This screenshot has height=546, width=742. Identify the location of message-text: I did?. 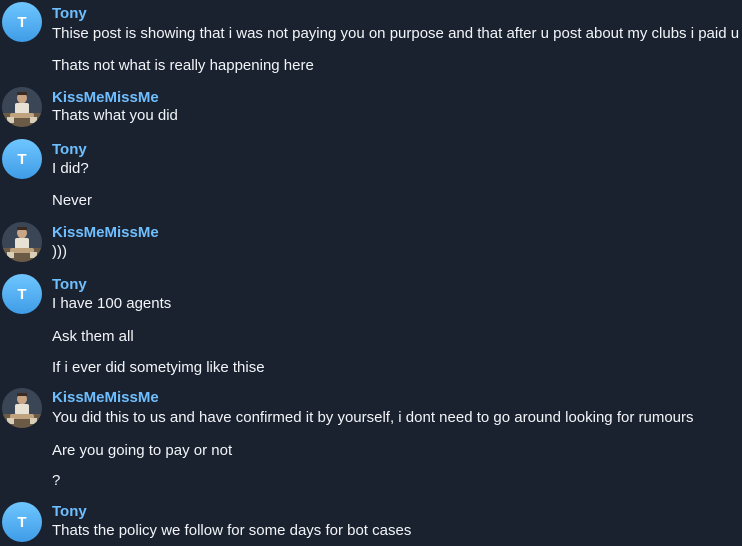
(70, 168).